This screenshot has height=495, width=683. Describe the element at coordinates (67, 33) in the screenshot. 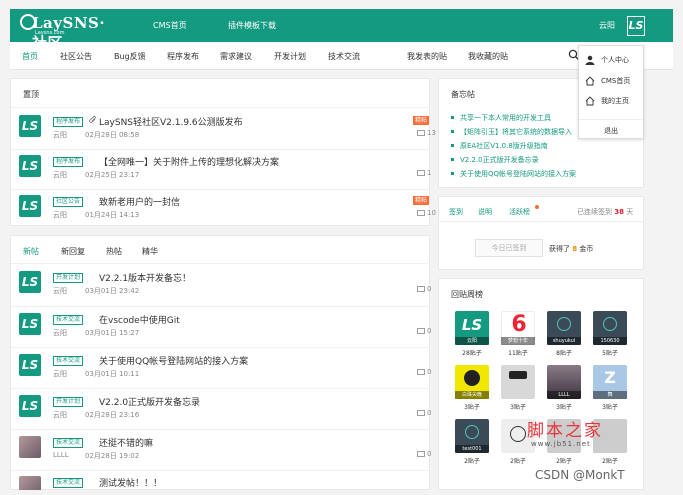

I see `site-logo: LaySNS·社区 Laysns.com` at that location.